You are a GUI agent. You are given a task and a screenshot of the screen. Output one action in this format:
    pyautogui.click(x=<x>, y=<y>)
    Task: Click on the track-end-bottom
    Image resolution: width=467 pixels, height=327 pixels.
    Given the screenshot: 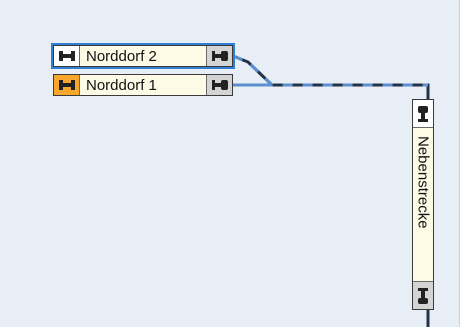 What is the action you would take?
    pyautogui.click(x=423, y=295)
    